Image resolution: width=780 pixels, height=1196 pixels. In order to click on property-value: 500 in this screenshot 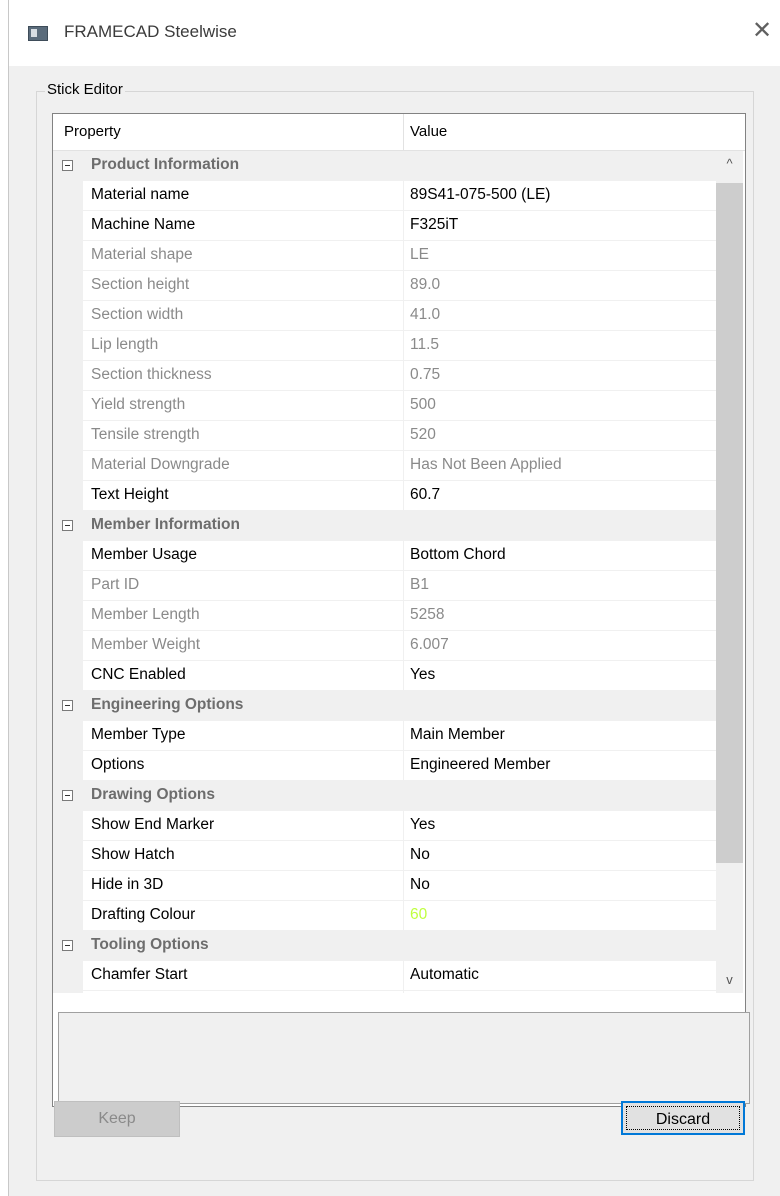, I will do `click(423, 404)`.